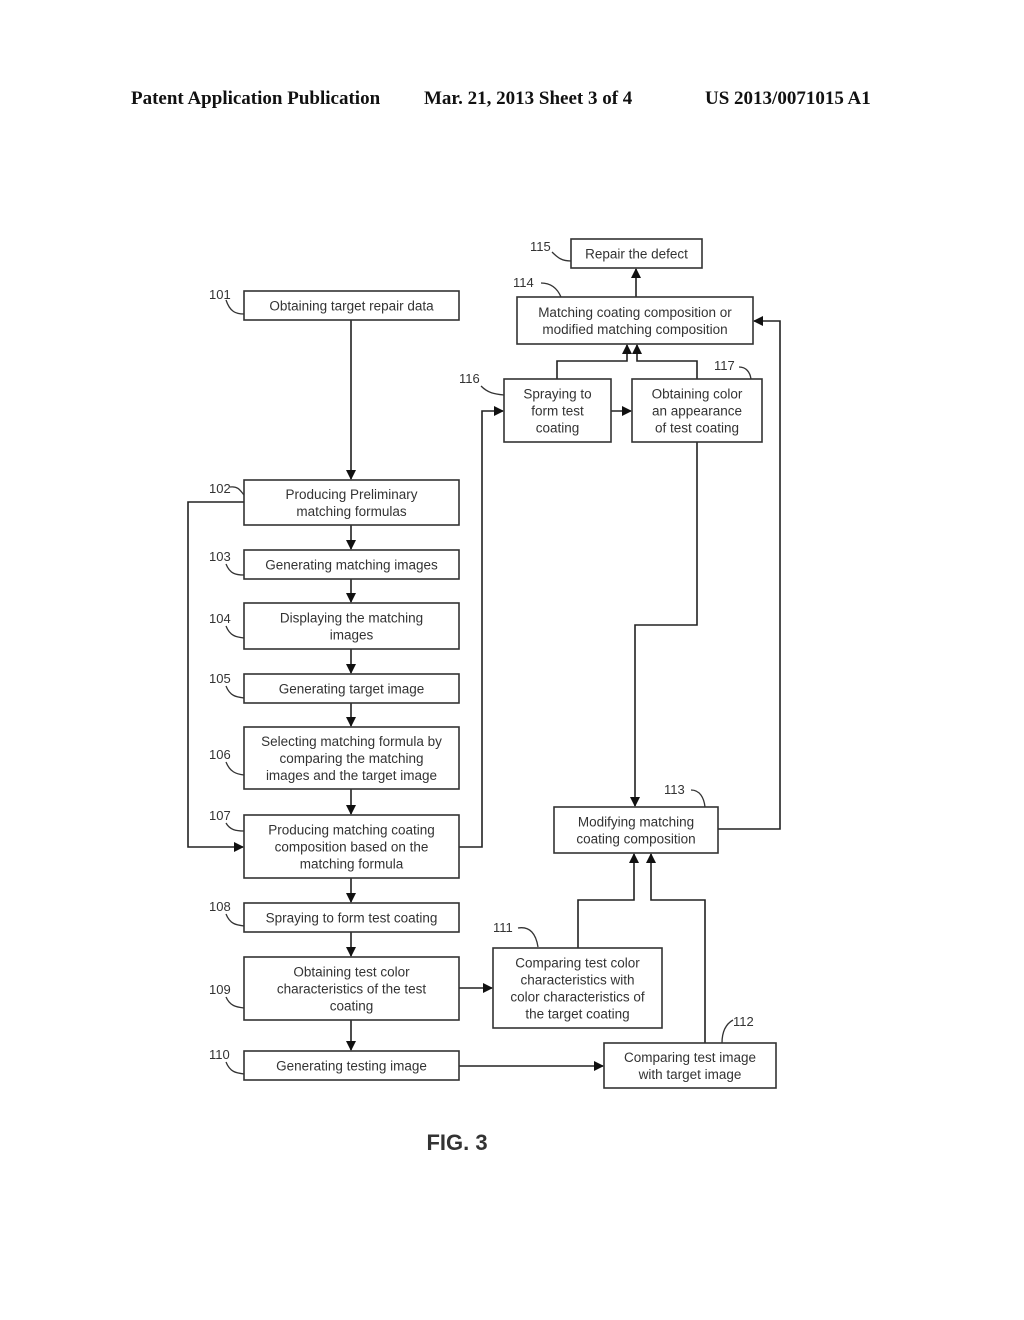 The image size is (1024, 1320). Describe the element at coordinates (220, 556) in the screenshot. I see `step-ref-number: 103` at that location.